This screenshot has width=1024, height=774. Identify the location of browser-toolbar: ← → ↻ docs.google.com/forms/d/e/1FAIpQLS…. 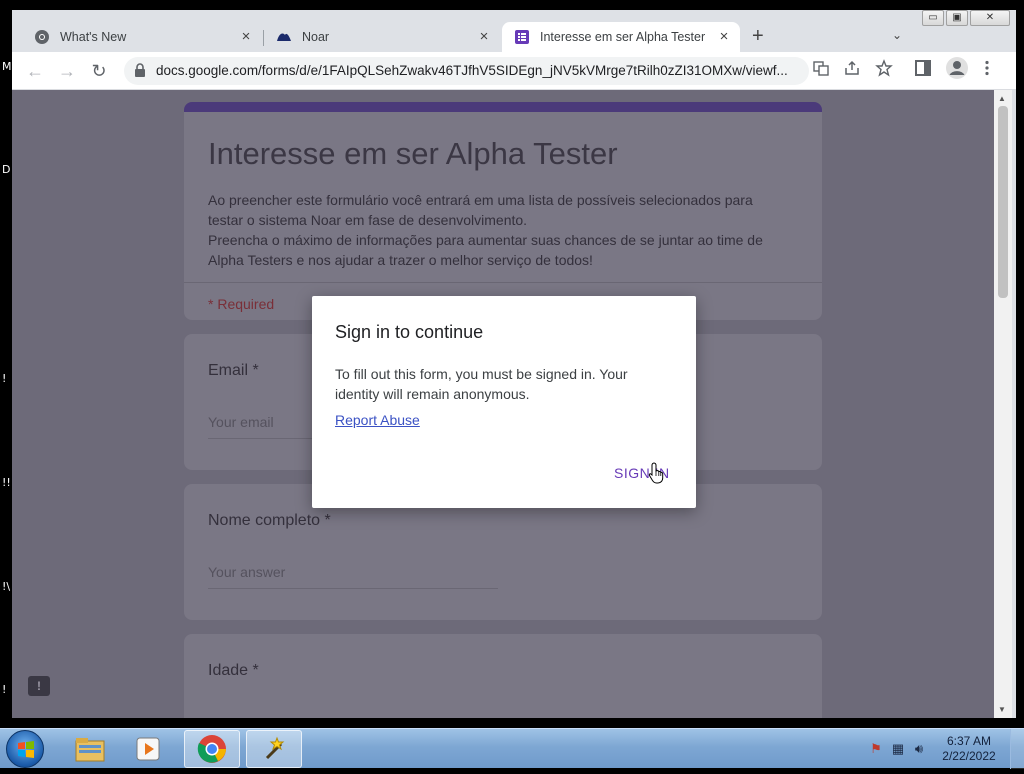
(514, 71).